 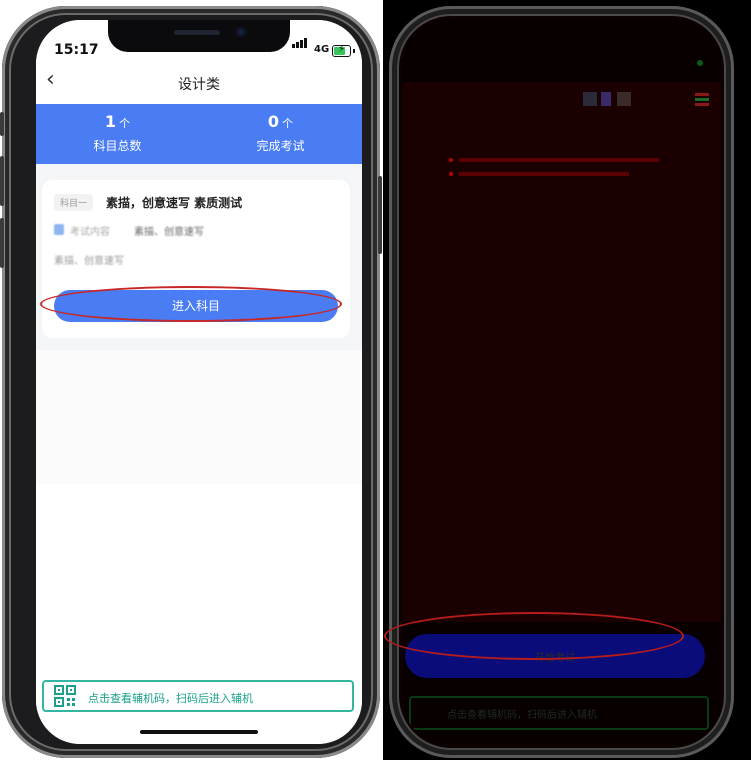 What do you see at coordinates (174, 203) in the screenshot?
I see `subject-title: 素描，创意速写 素质测试` at bounding box center [174, 203].